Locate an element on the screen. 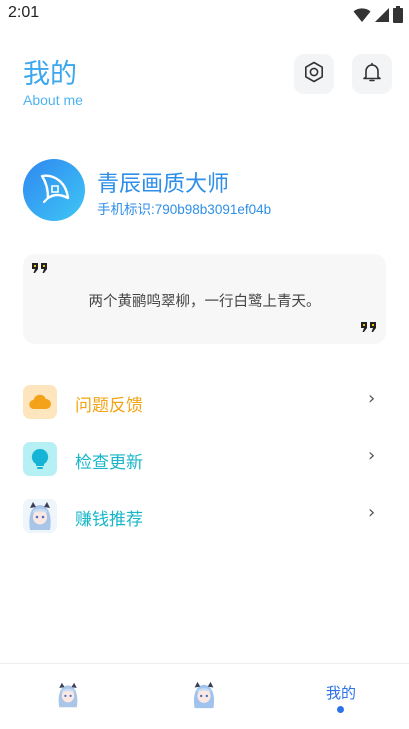  menu-item-check-update: 检查更新 › is located at coordinates (204, 458).